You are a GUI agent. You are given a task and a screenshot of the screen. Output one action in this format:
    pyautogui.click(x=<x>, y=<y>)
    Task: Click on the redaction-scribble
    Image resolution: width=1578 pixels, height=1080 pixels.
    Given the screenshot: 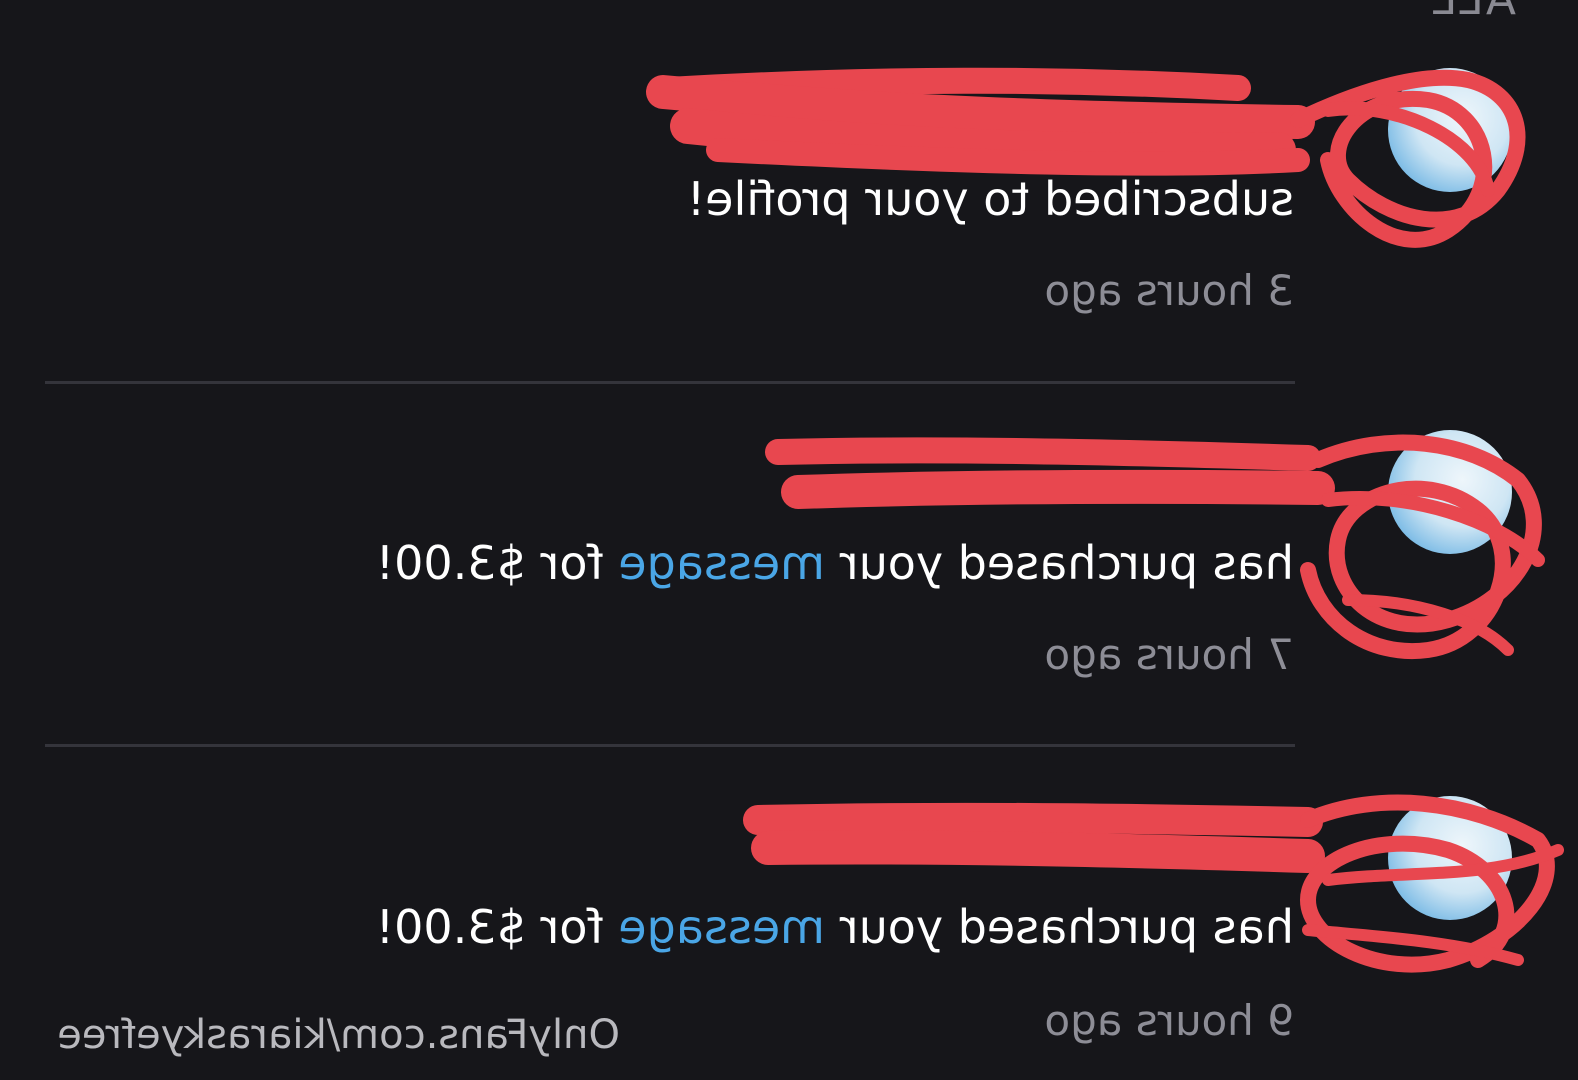 What is the action you would take?
    pyautogui.click(x=1153, y=883)
    